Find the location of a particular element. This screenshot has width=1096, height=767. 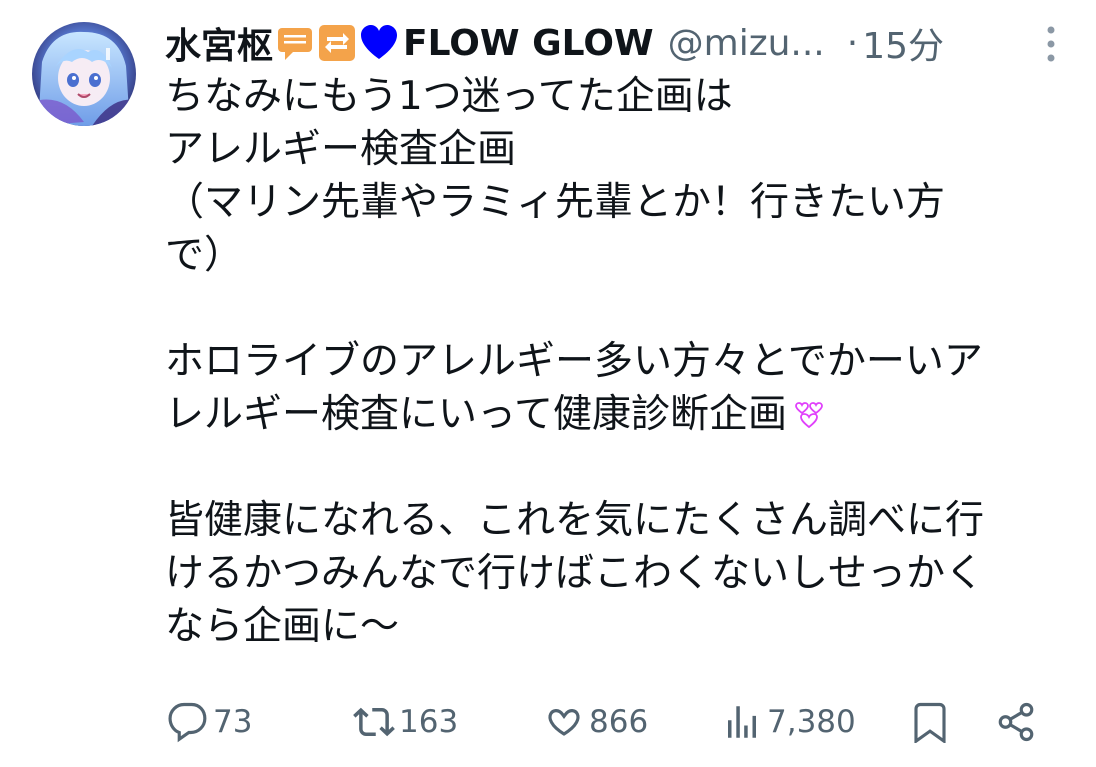

view-count: 7,380 is located at coordinates (811, 722).